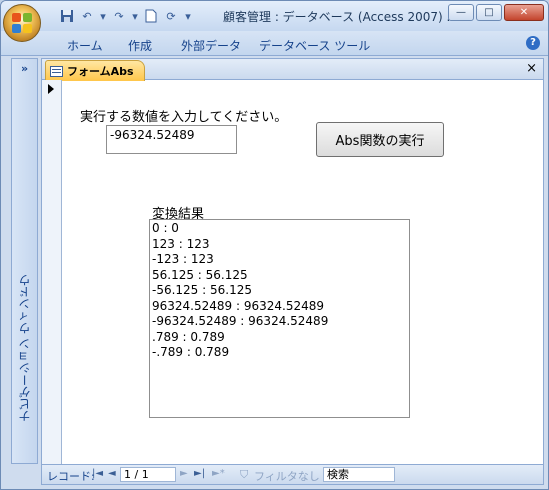 The image size is (549, 490). Describe the element at coordinates (359, 474) in the screenshot. I see `search-field: 検索` at that location.